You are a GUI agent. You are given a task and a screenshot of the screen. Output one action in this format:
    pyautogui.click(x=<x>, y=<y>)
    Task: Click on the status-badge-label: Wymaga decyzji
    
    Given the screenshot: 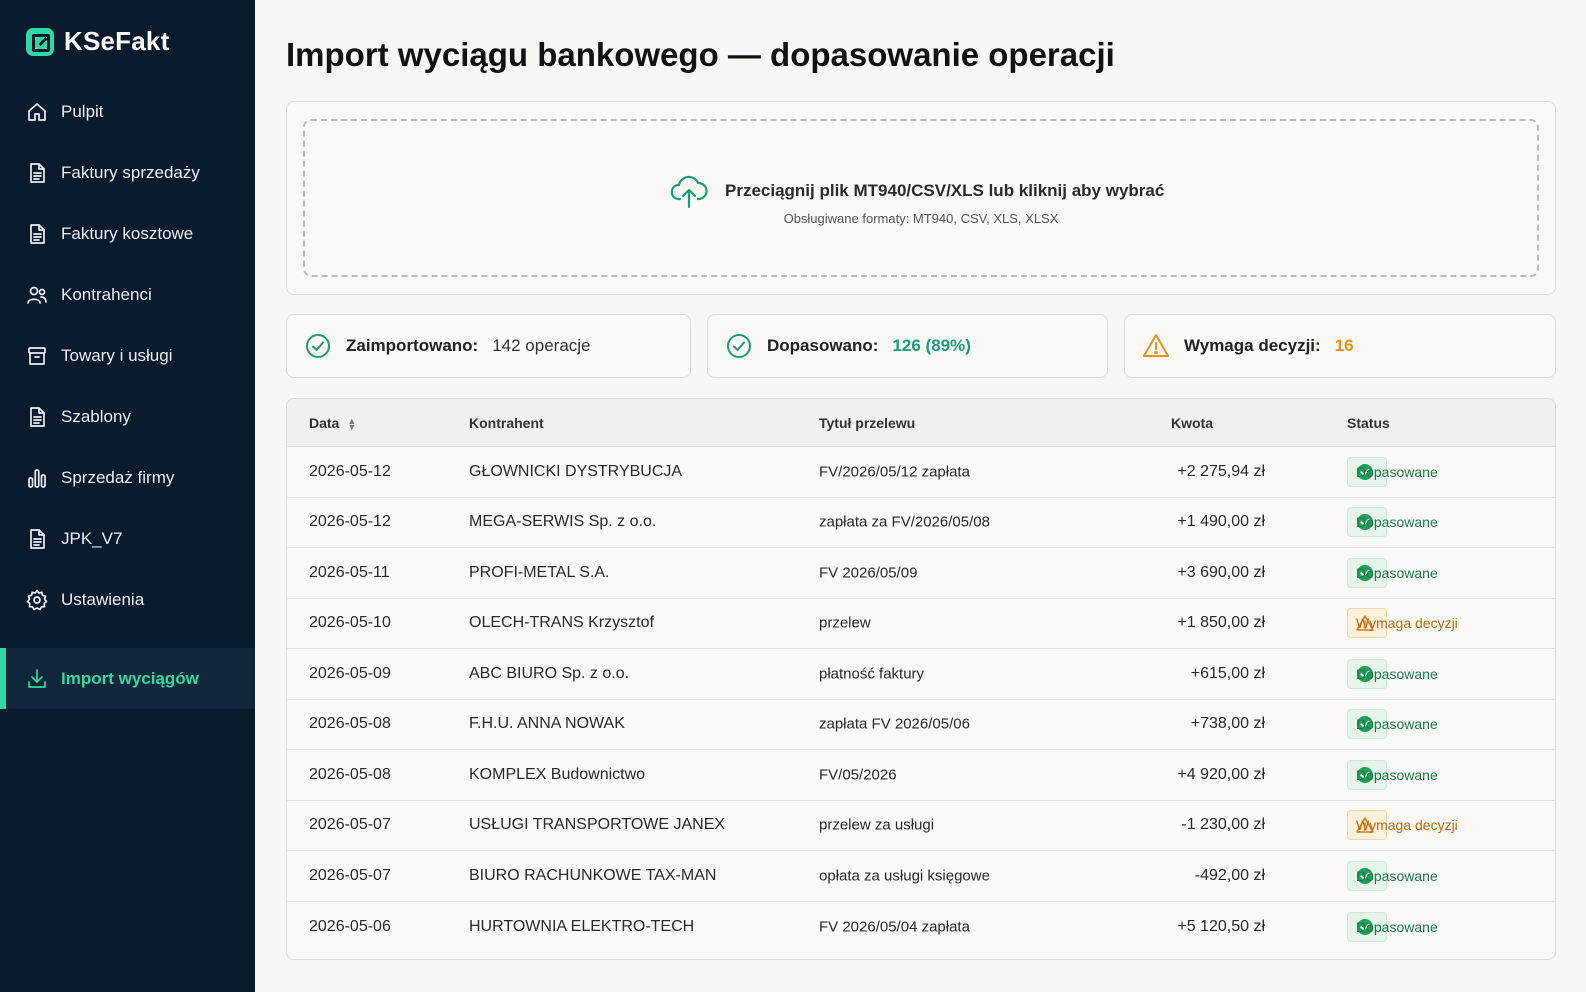 What is the action you would take?
    pyautogui.click(x=1407, y=623)
    